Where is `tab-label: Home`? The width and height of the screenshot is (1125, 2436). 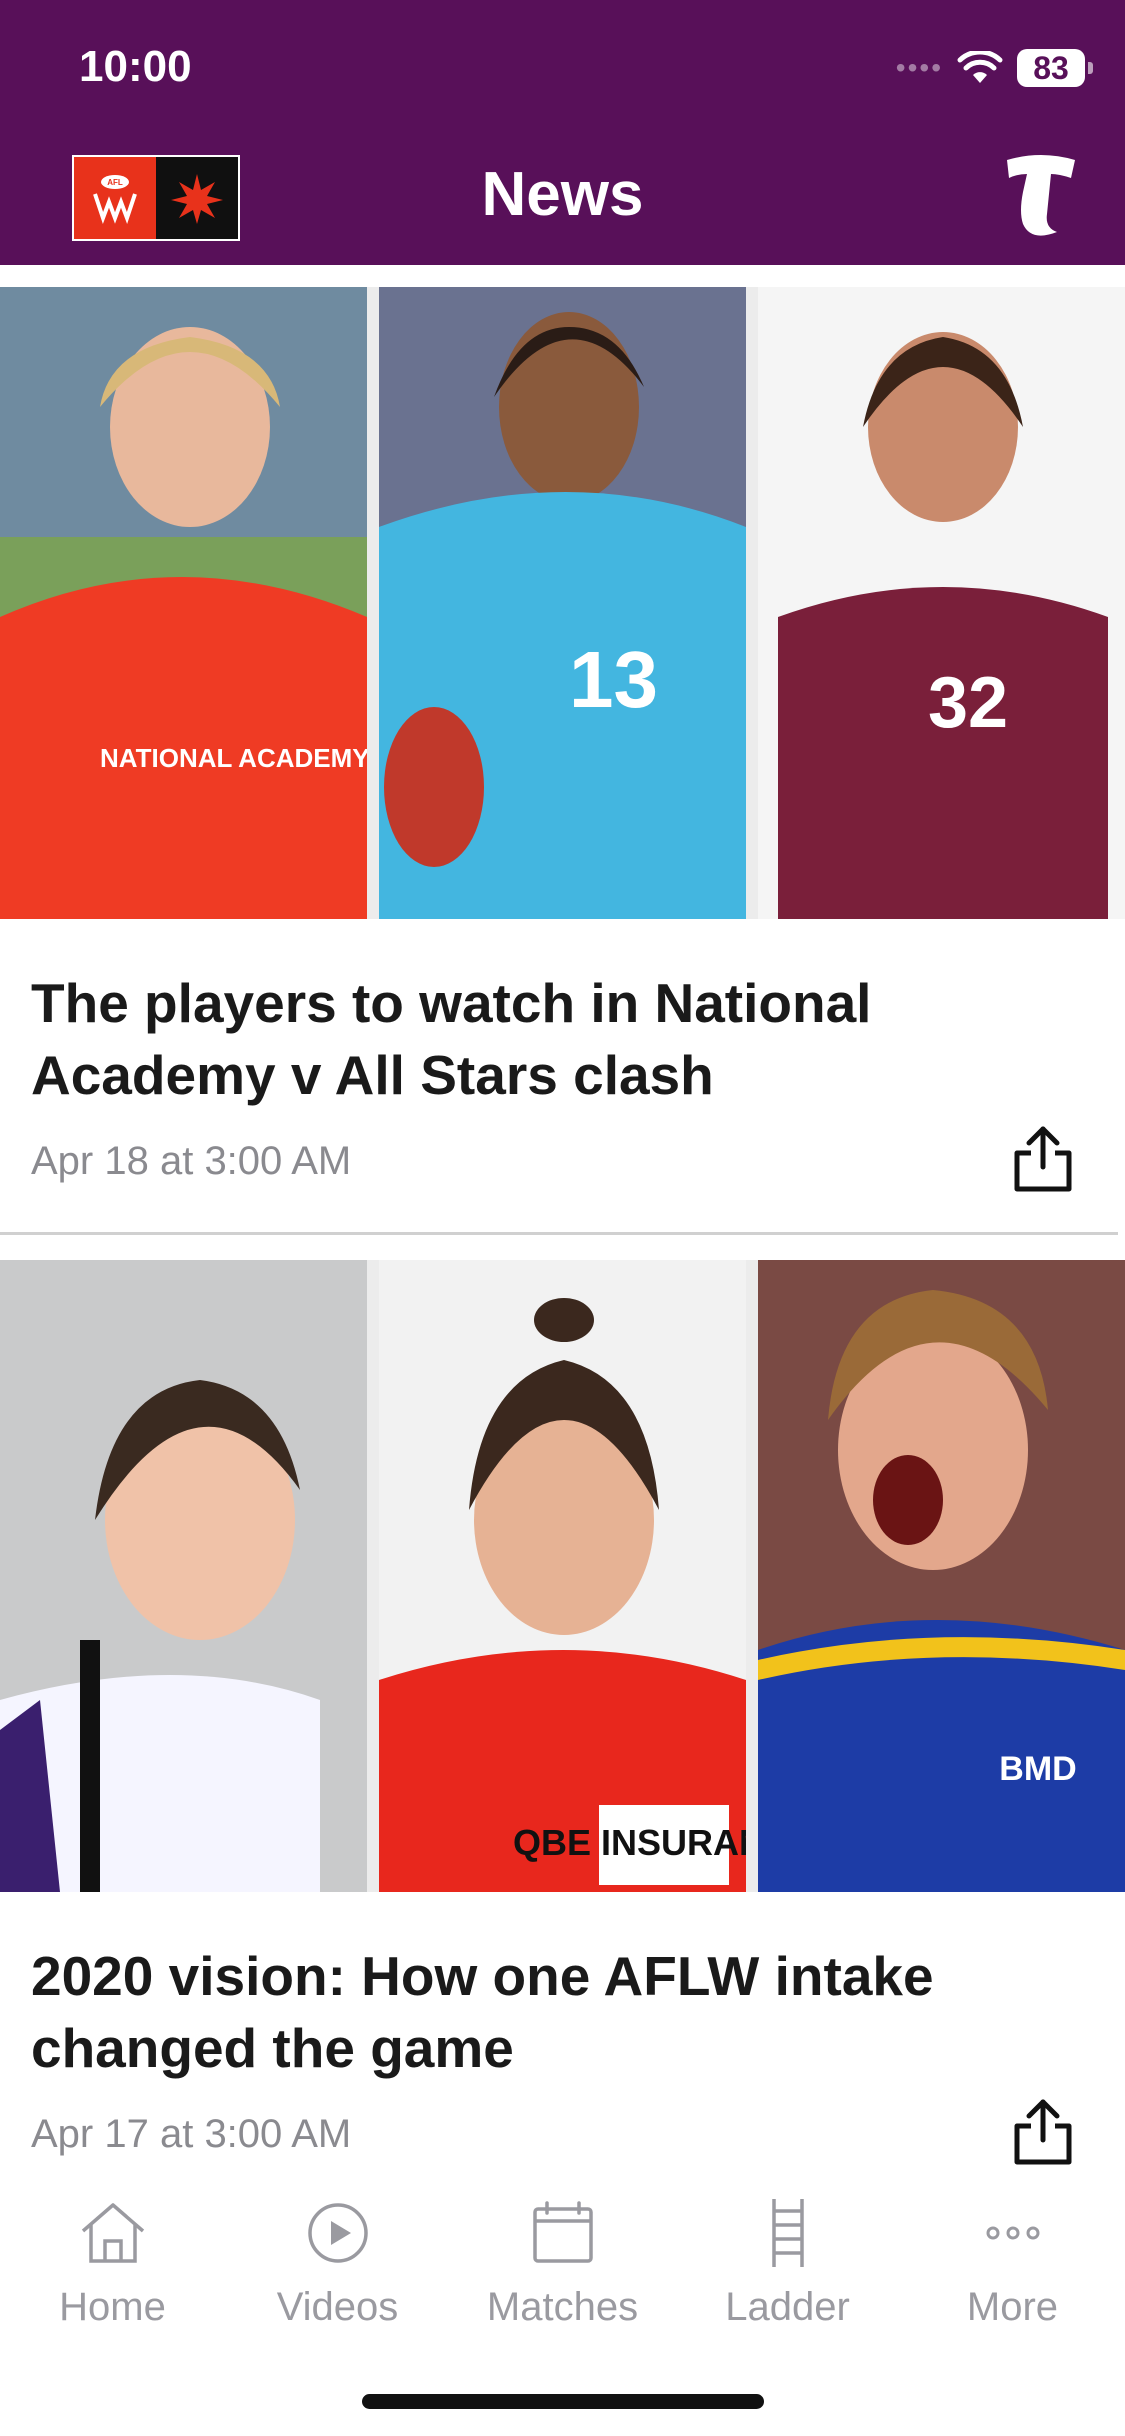 tab-label: Home is located at coordinates (112, 2307).